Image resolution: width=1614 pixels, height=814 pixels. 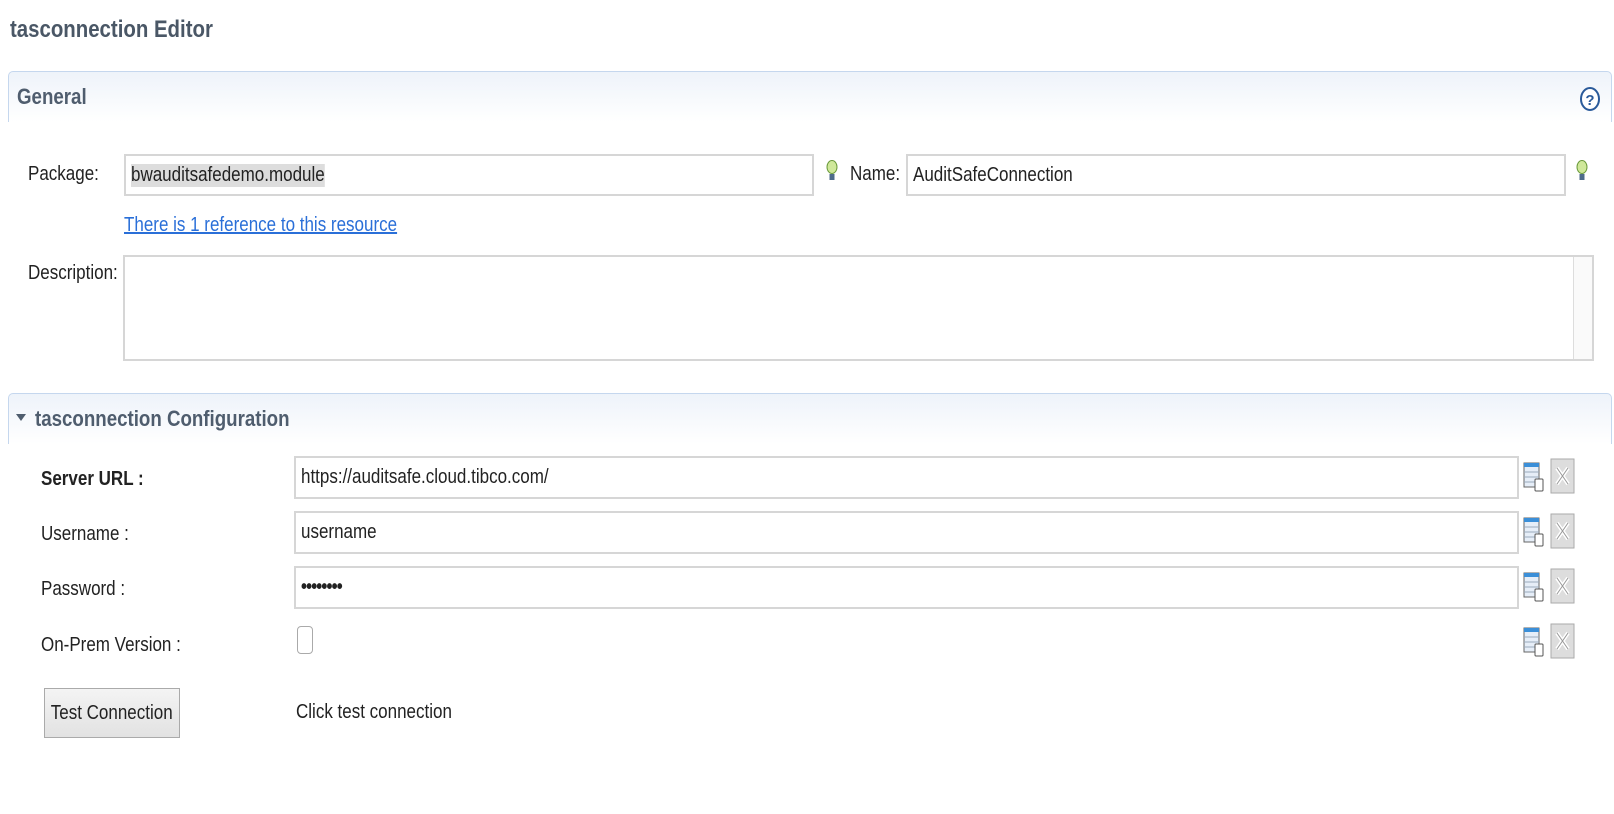 I want to click on description-label: Description:, so click(x=73, y=273).